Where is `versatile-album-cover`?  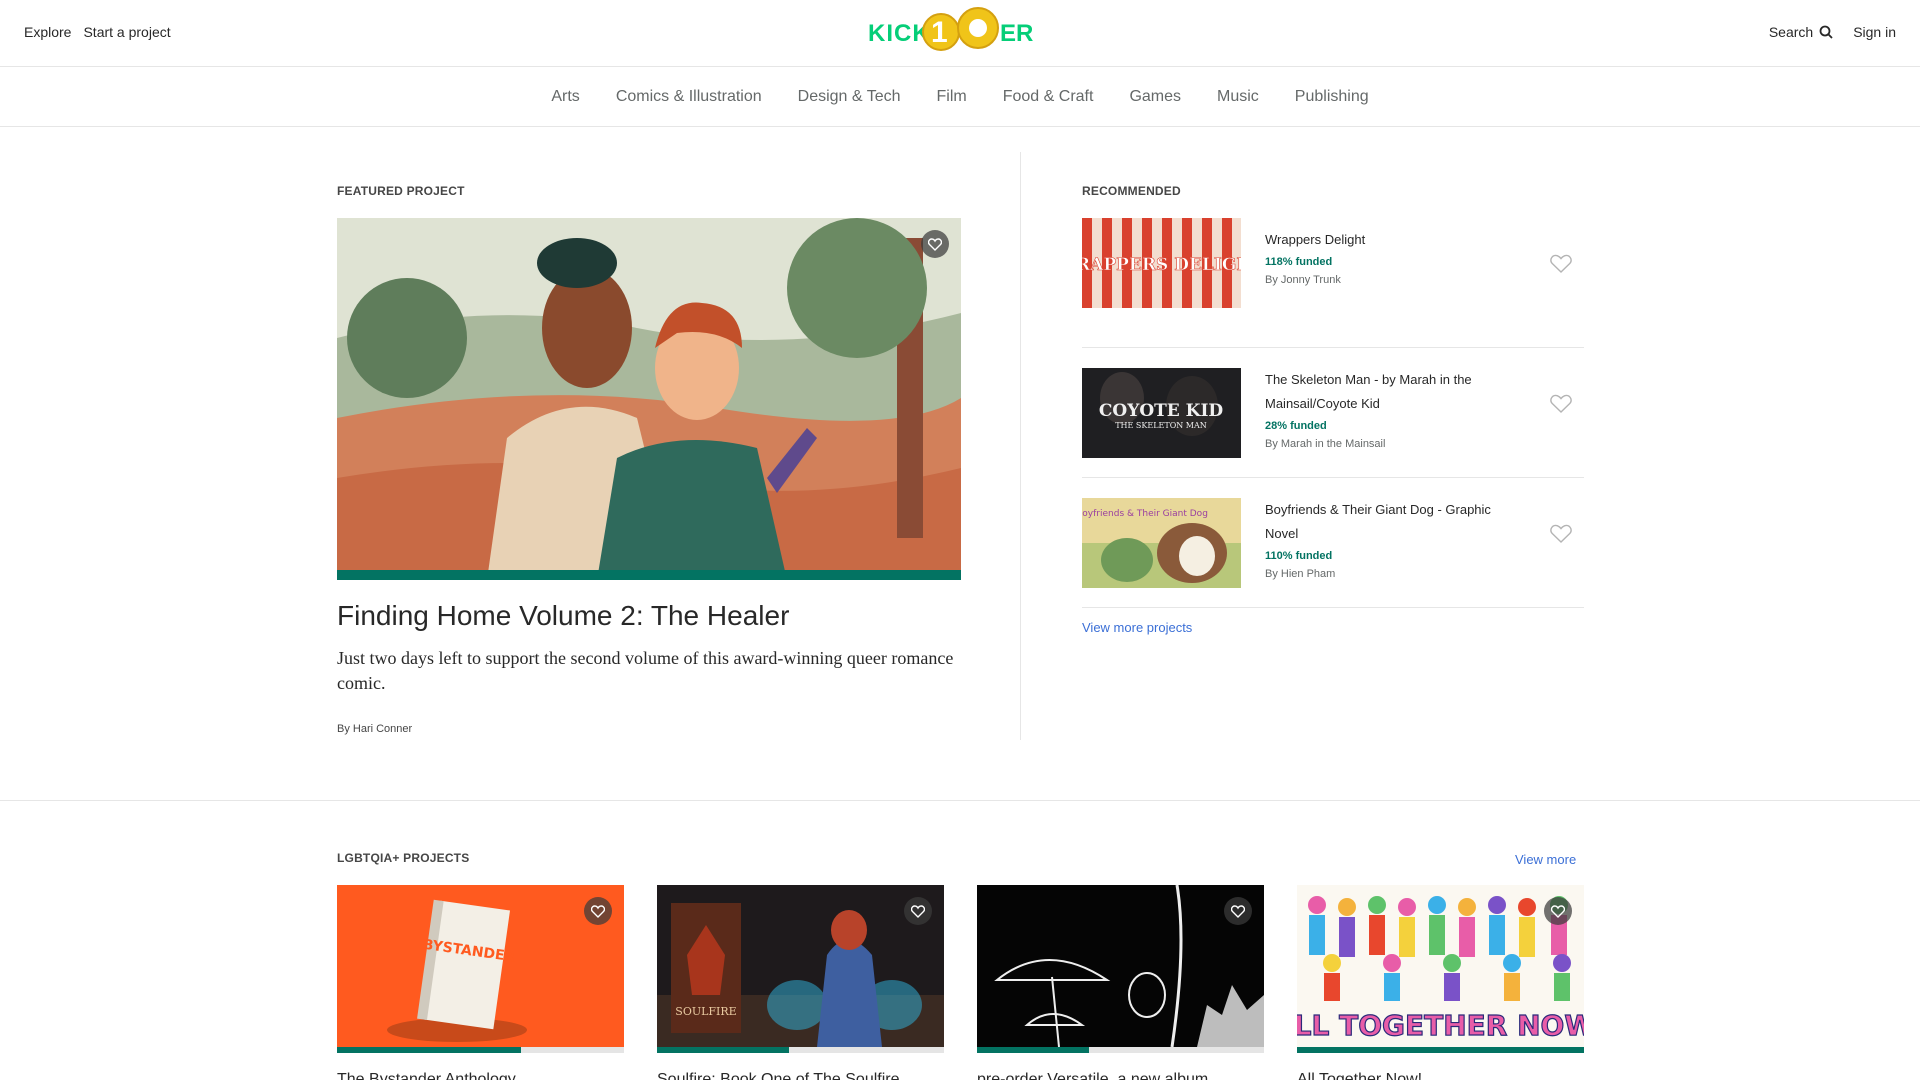 versatile-album-cover is located at coordinates (1120, 966).